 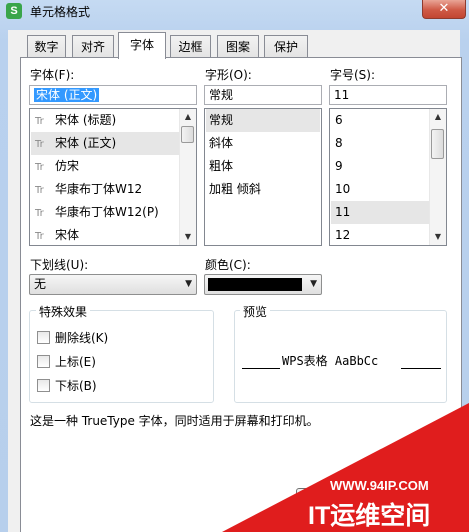 What do you see at coordinates (238, 46) in the screenshot?
I see `tab-pattern: 图案` at bounding box center [238, 46].